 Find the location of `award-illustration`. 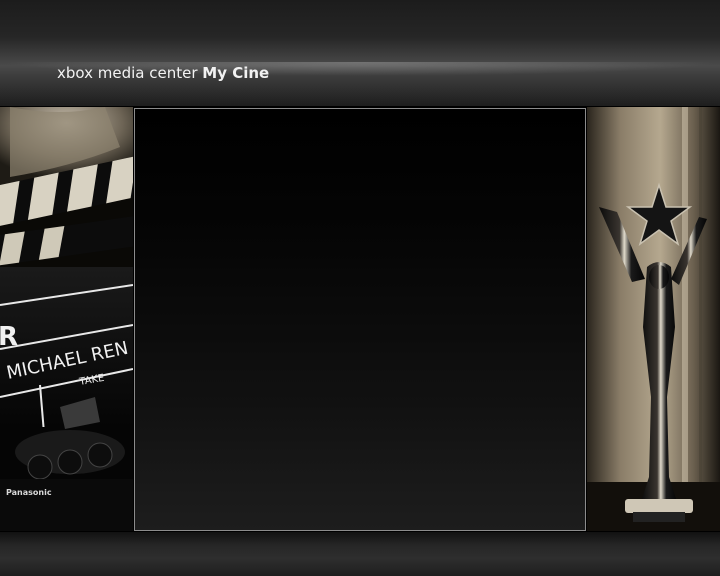

award-illustration is located at coordinates (653, 319).